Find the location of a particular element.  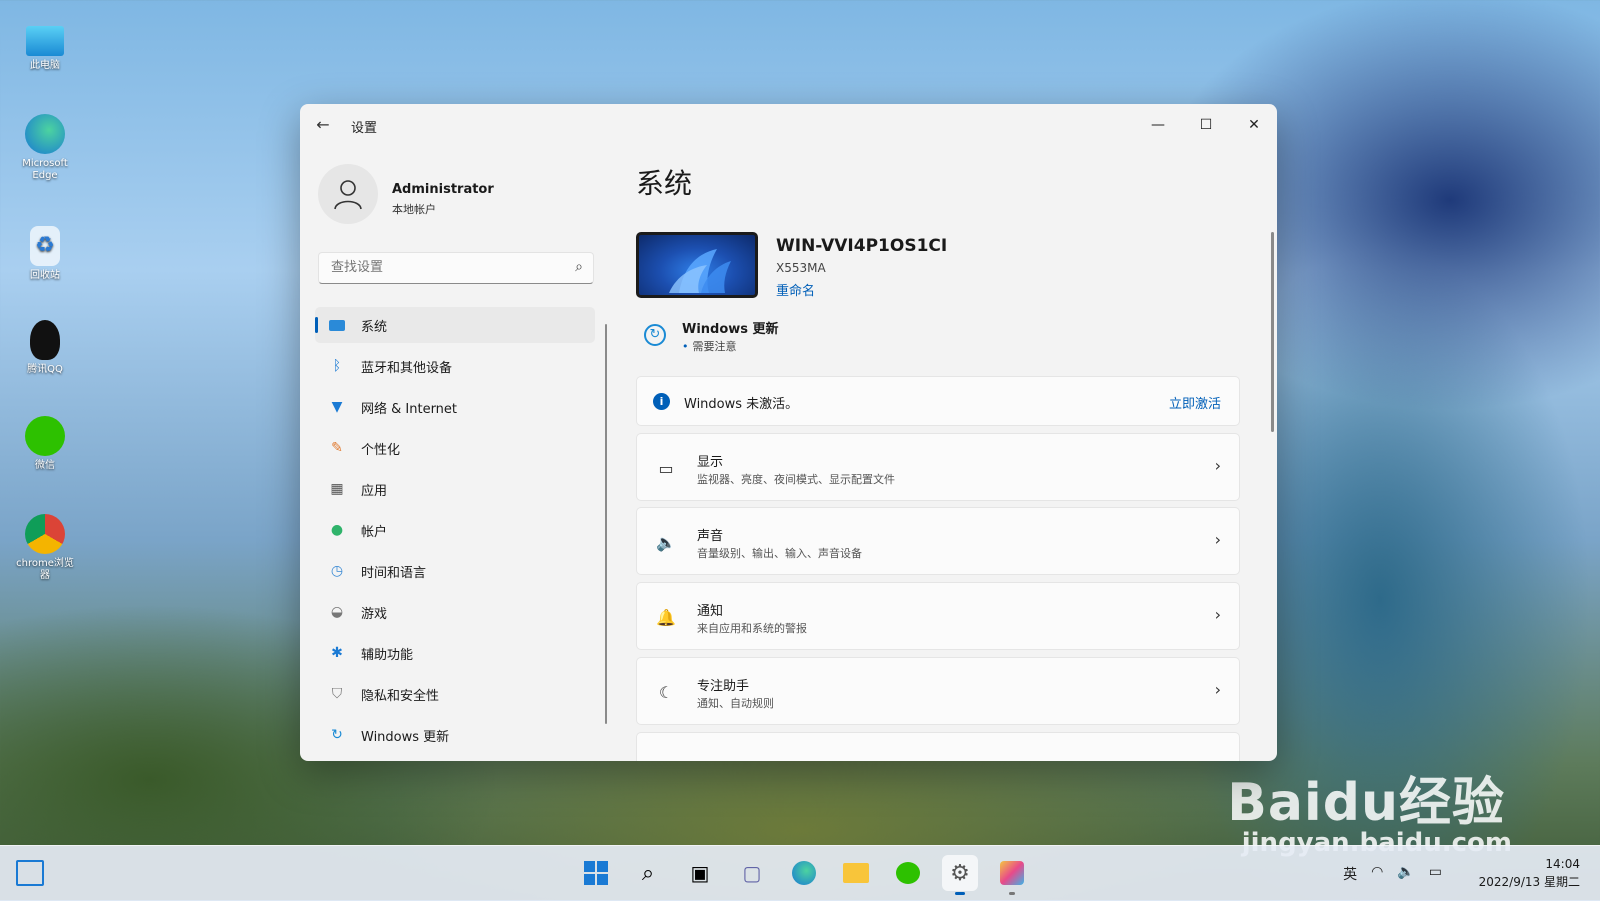

desktop-icon-recycle-bin: ♻ 回收站 is located at coordinates (45, 254).